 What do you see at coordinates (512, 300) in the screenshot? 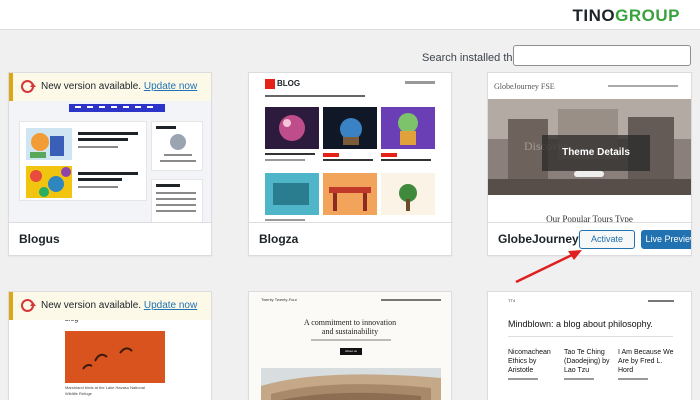
I see `card6-site-name: TT4` at bounding box center [512, 300].